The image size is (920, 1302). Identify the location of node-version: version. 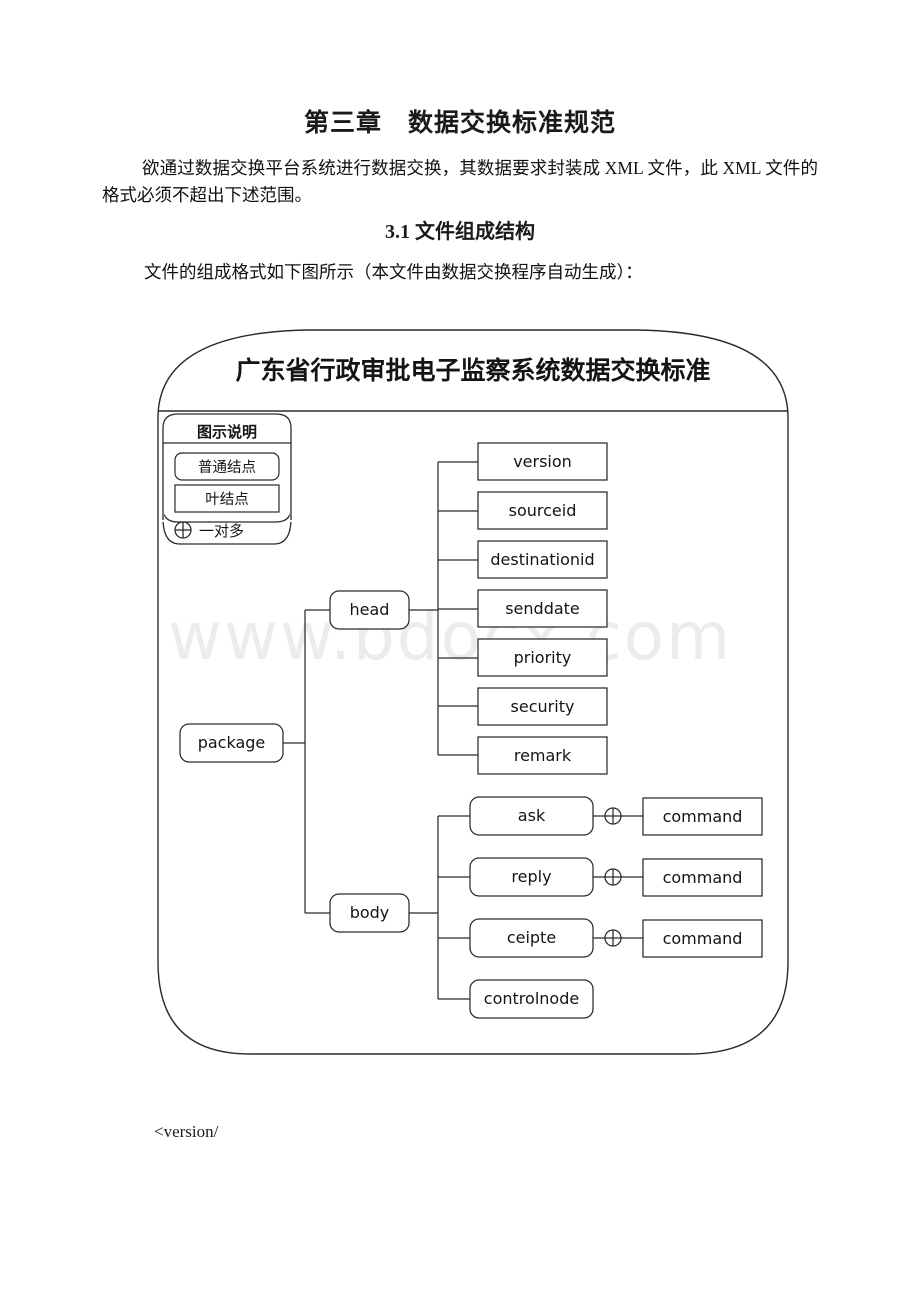
(542, 461).